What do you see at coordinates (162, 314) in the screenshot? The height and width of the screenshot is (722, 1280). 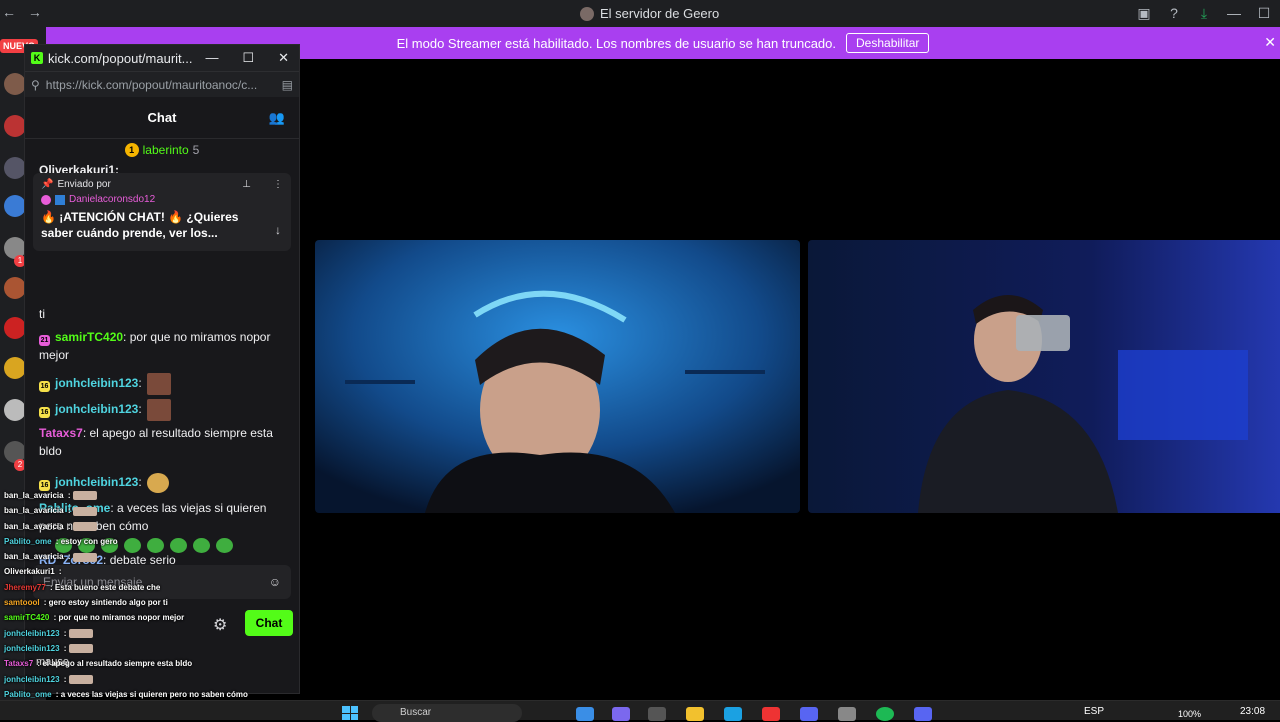 I see `chat-message: ti` at bounding box center [162, 314].